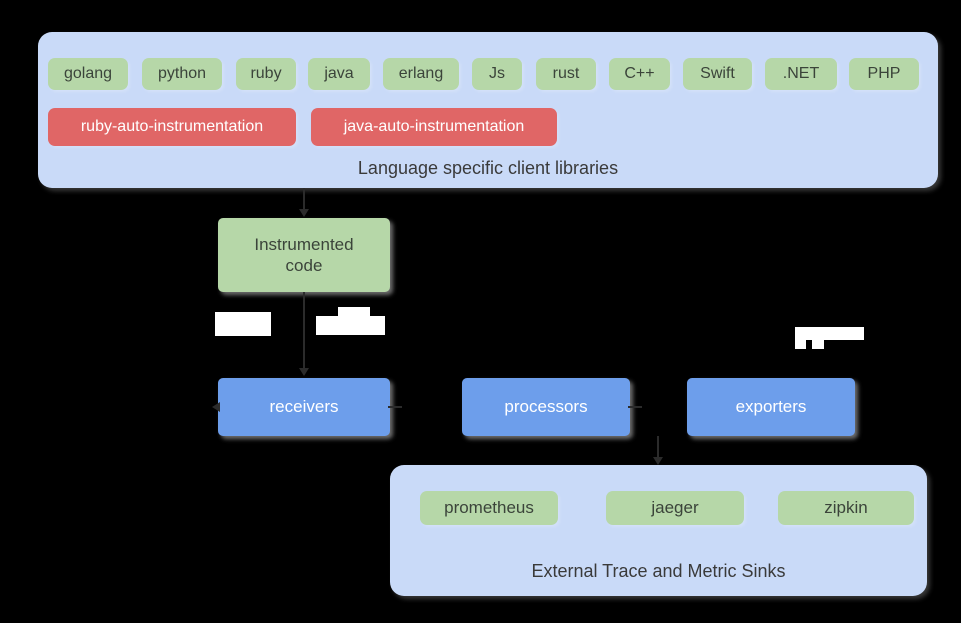 The image size is (961, 623). What do you see at coordinates (304, 372) in the screenshot?
I see `arrow-into-receivers` at bounding box center [304, 372].